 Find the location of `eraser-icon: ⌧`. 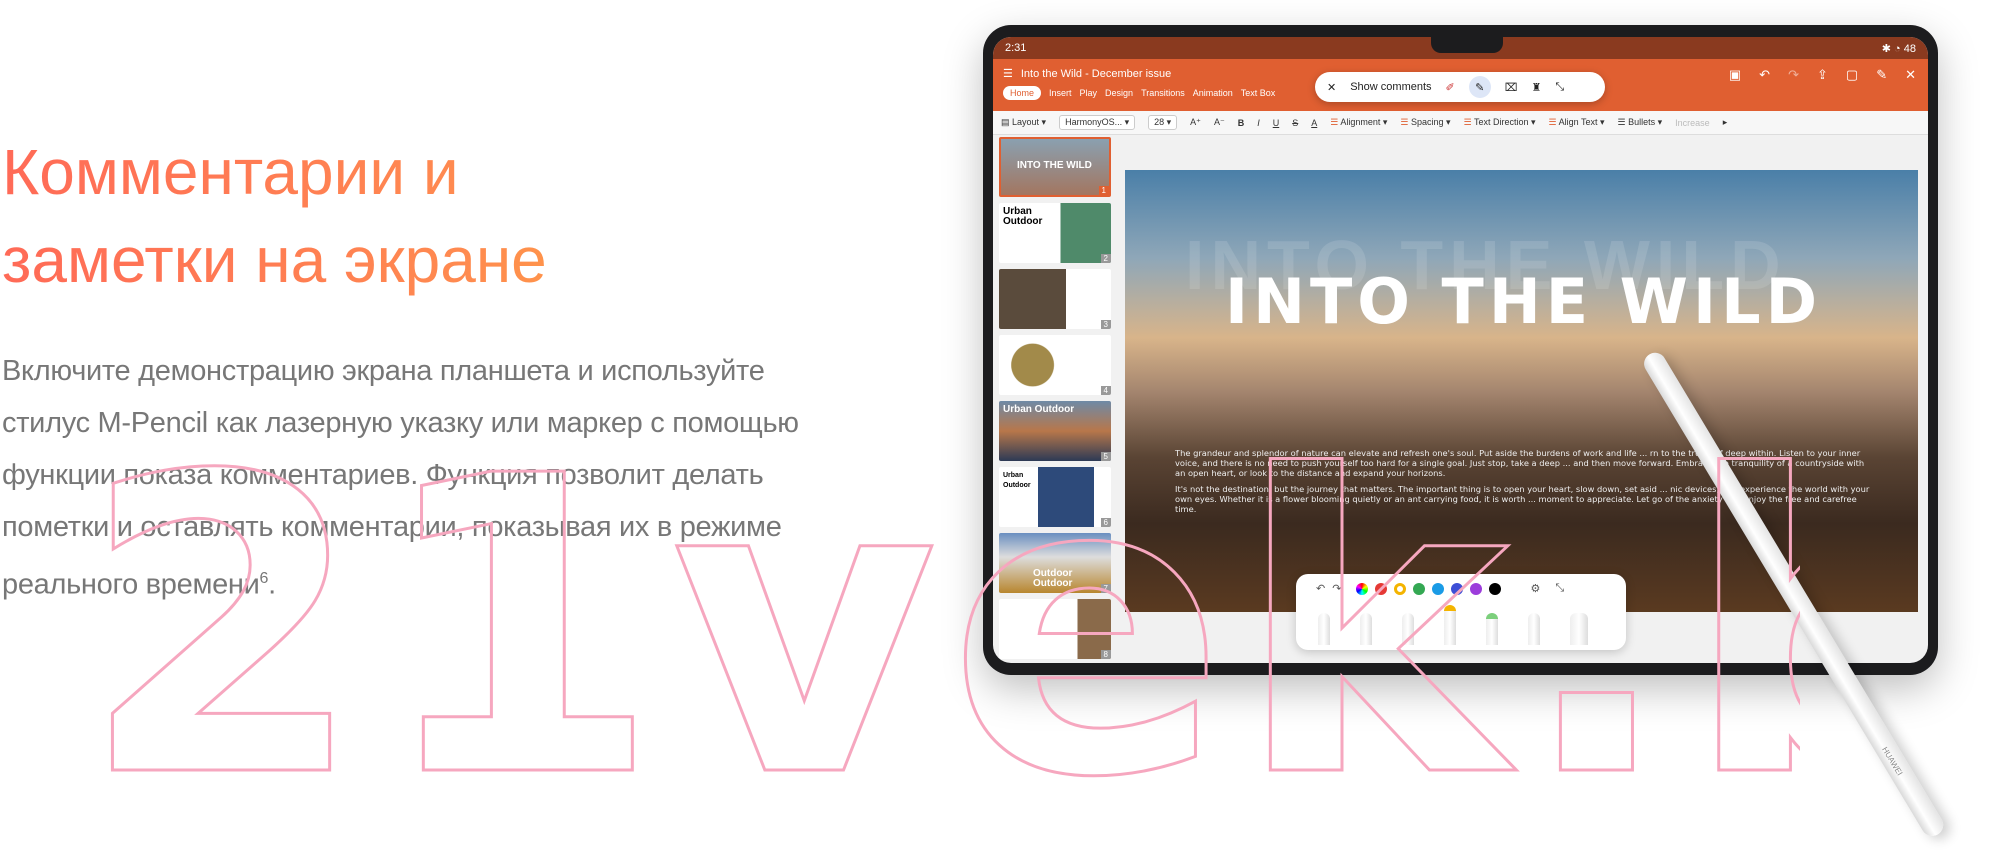

eraser-icon: ⌧ is located at coordinates (1511, 87).